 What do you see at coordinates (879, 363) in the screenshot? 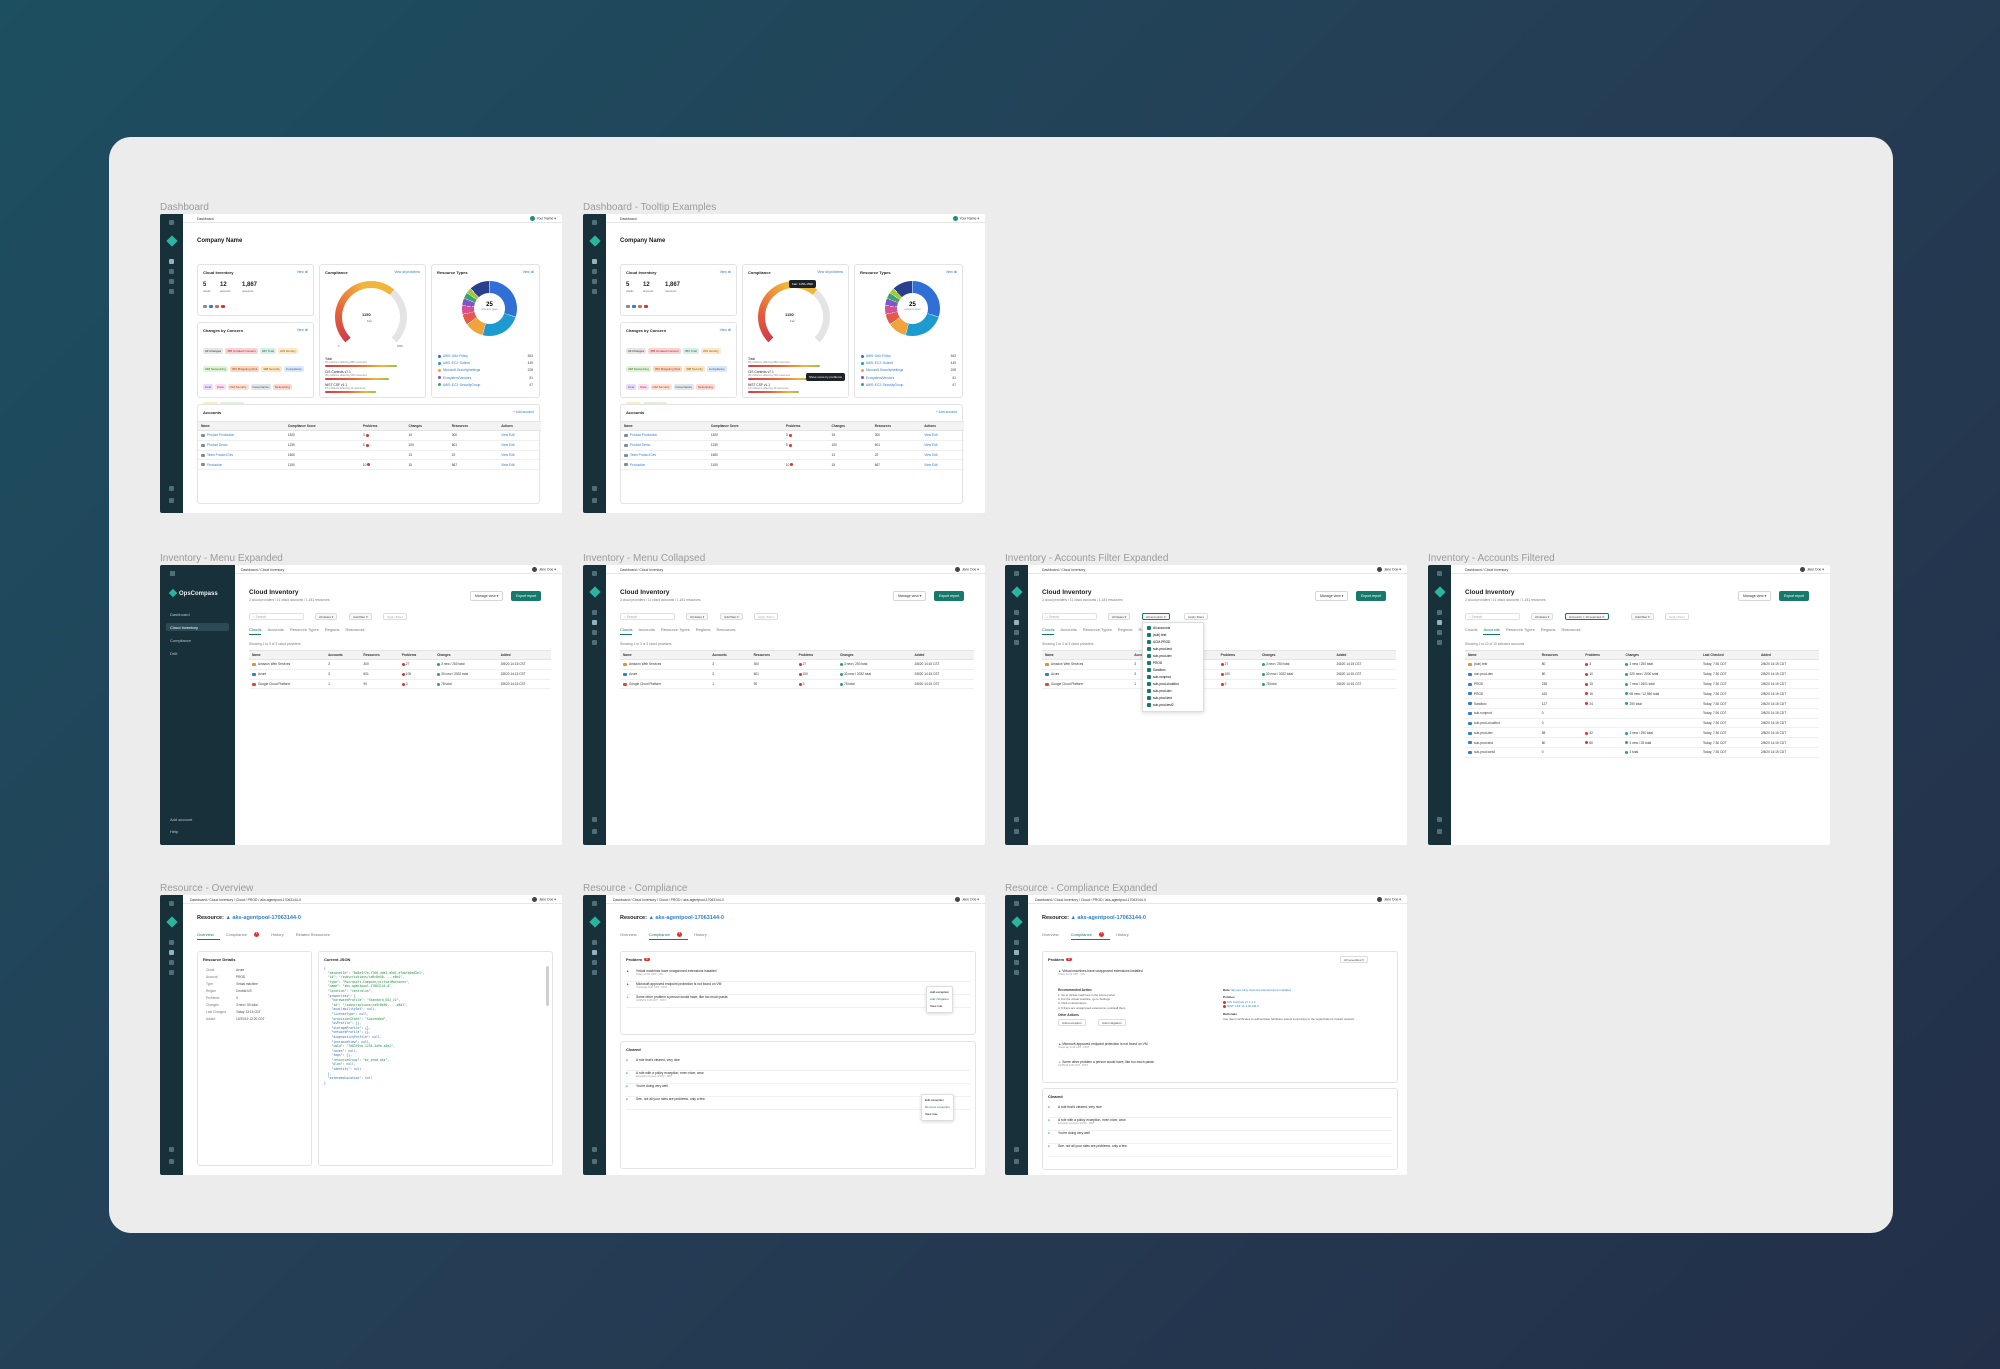
I see `resource-type-name: AWS::EC2::Subnet` at bounding box center [879, 363].